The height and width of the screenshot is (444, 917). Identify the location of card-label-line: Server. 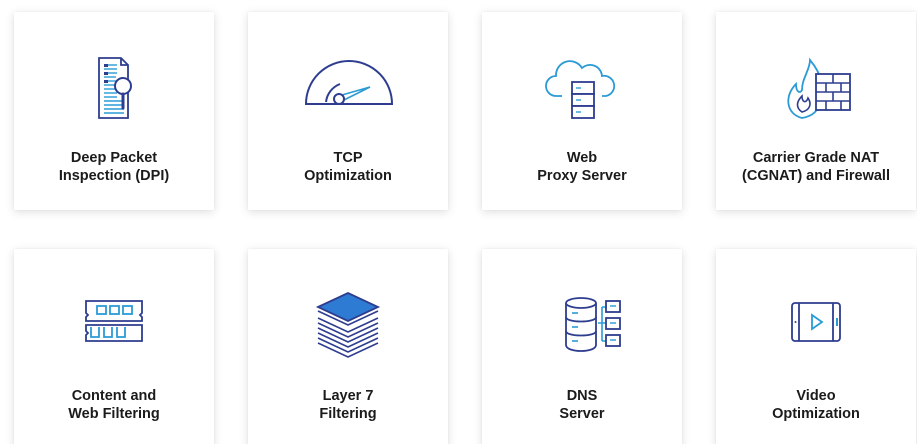
(582, 414).